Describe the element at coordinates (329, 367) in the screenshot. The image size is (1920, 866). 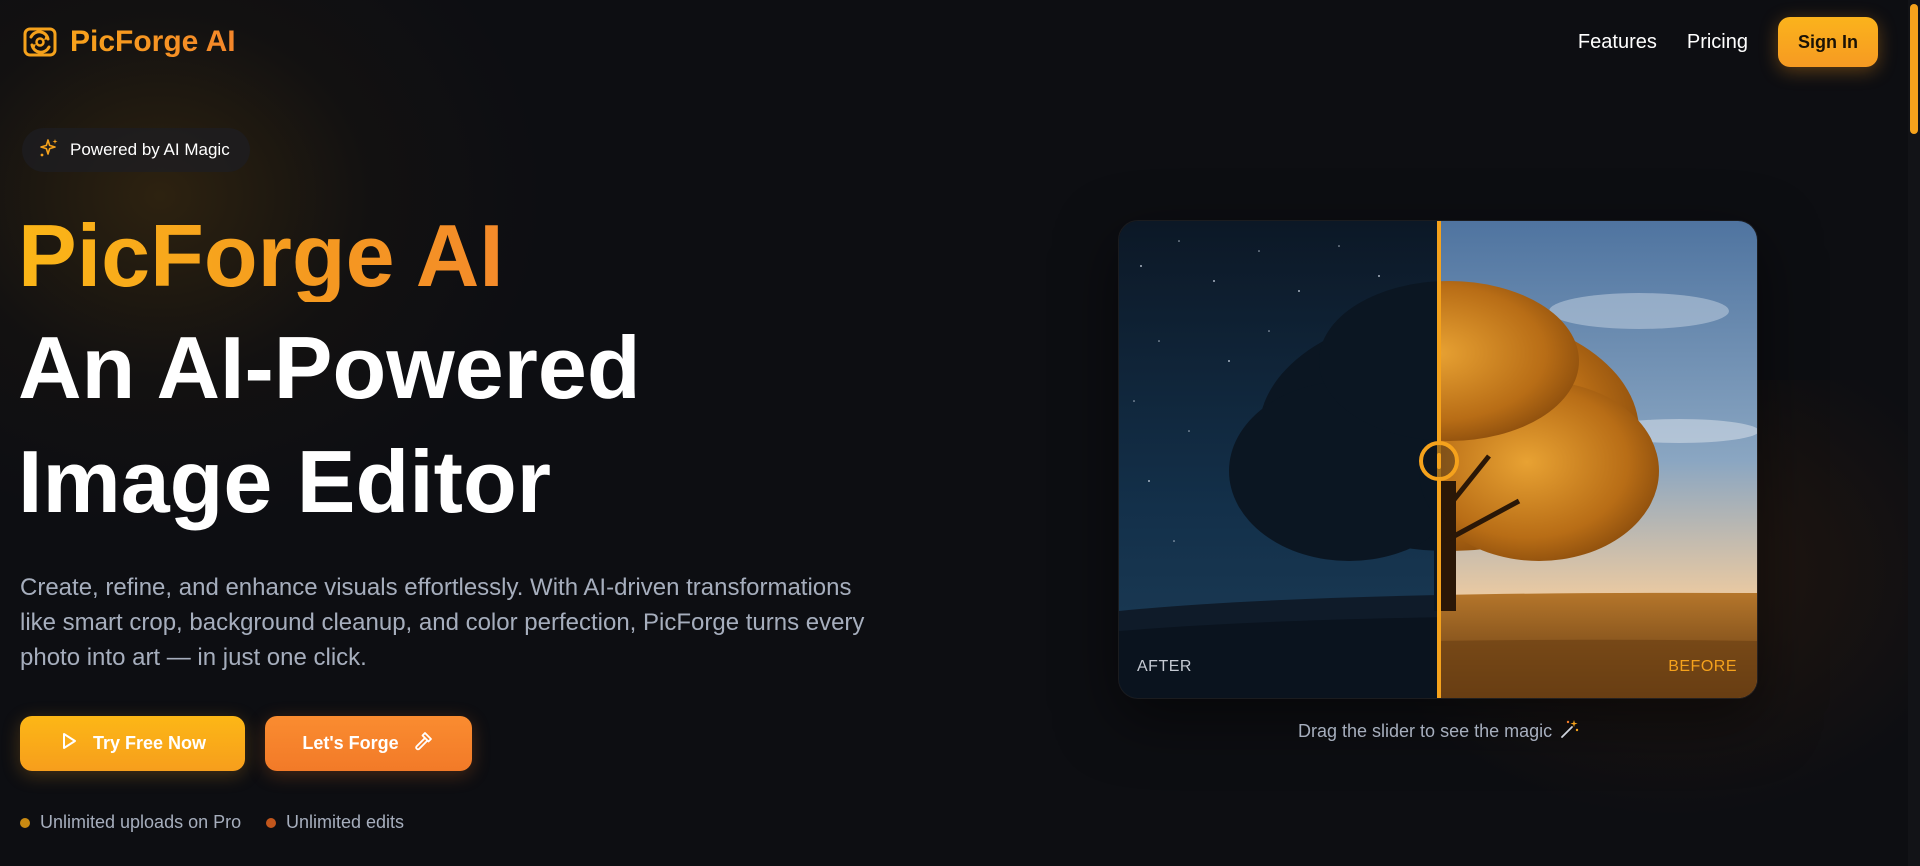
I see `hero-headline-line-1: An AI-Powered` at that location.